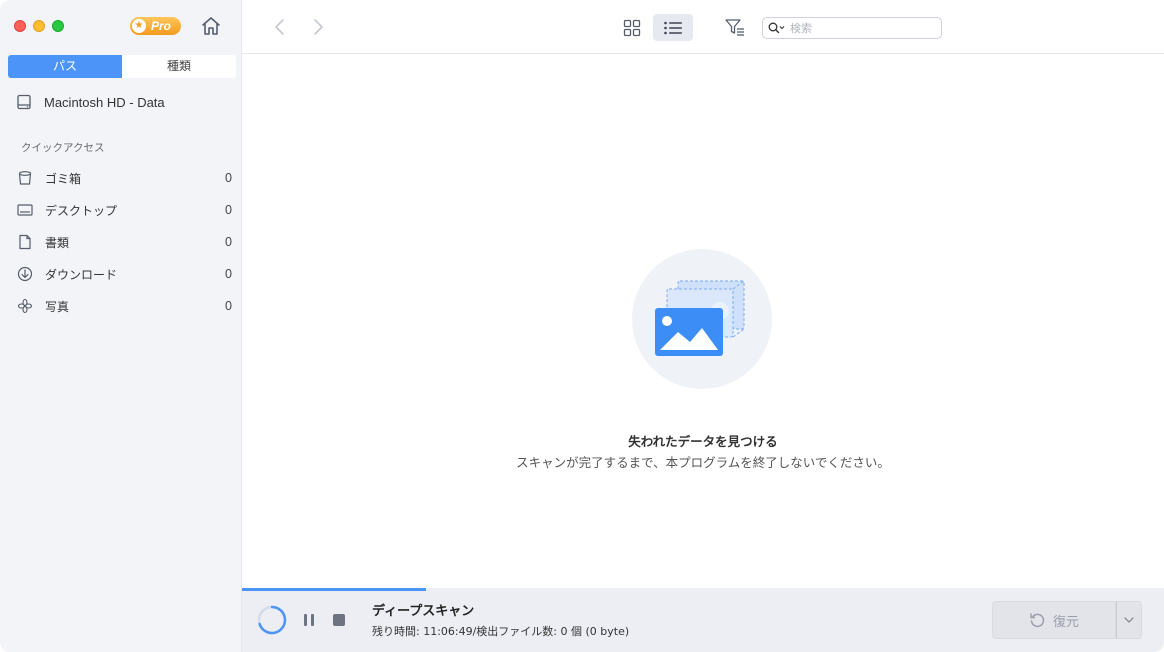 Image resolution: width=1164 pixels, height=652 pixels. I want to click on back-button, so click(280, 27).